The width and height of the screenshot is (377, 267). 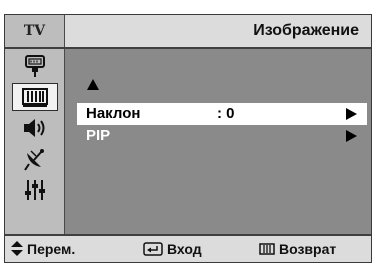 I want to click on footer-move-label: Перем., so click(x=51, y=249).